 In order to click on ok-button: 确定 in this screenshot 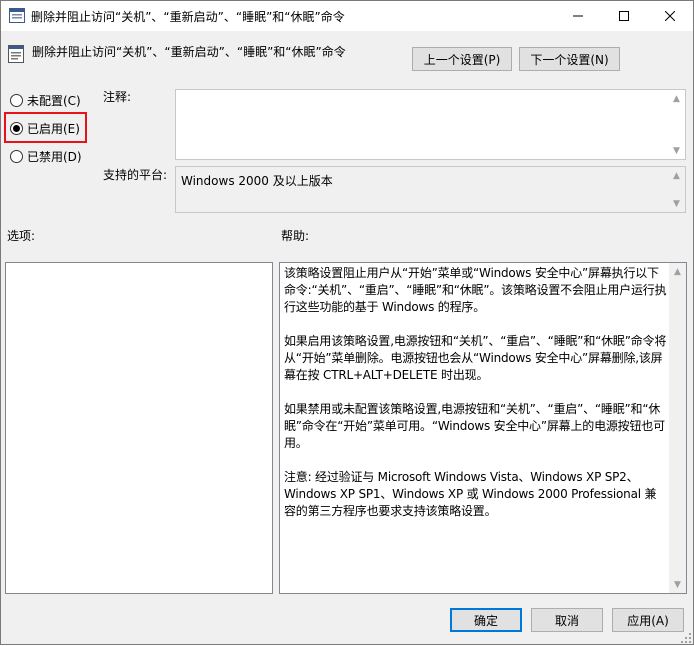, I will do `click(486, 620)`.